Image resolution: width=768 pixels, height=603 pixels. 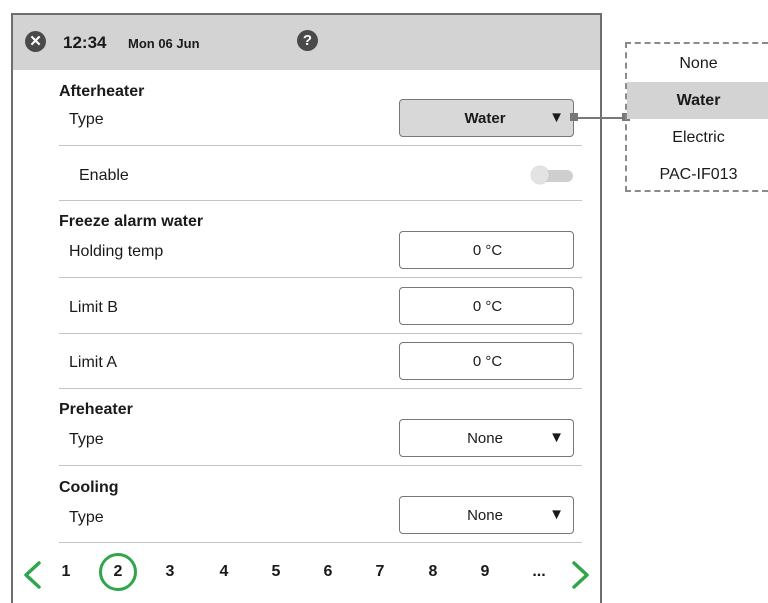 I want to click on section-title-freeze-alarm: Freeze alarm water, so click(x=131, y=221).